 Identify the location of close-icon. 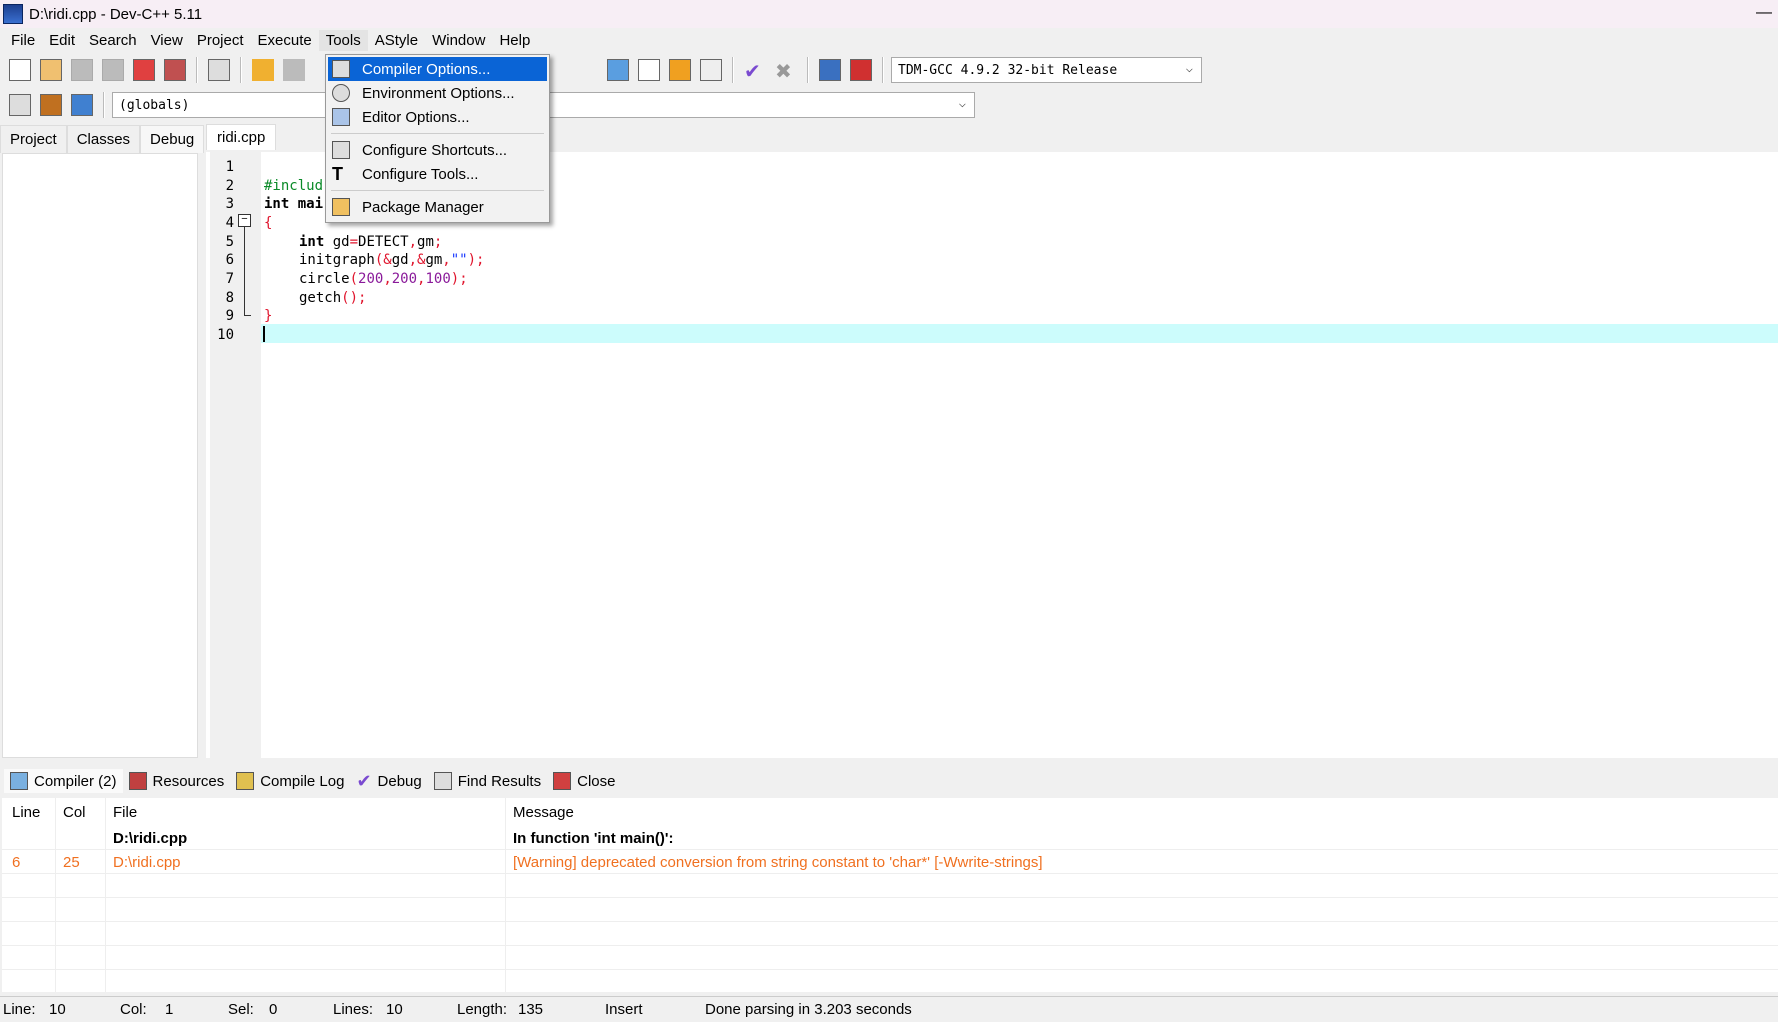
(562, 781).